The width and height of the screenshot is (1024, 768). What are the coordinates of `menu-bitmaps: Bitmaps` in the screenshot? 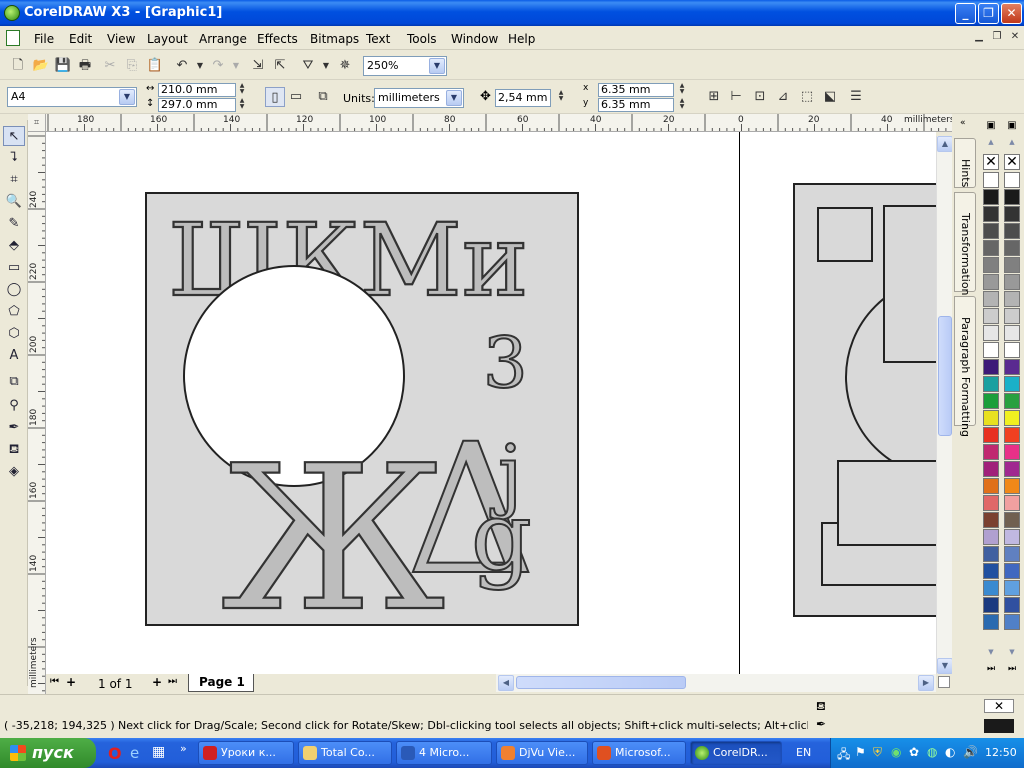 It's located at (334, 39).